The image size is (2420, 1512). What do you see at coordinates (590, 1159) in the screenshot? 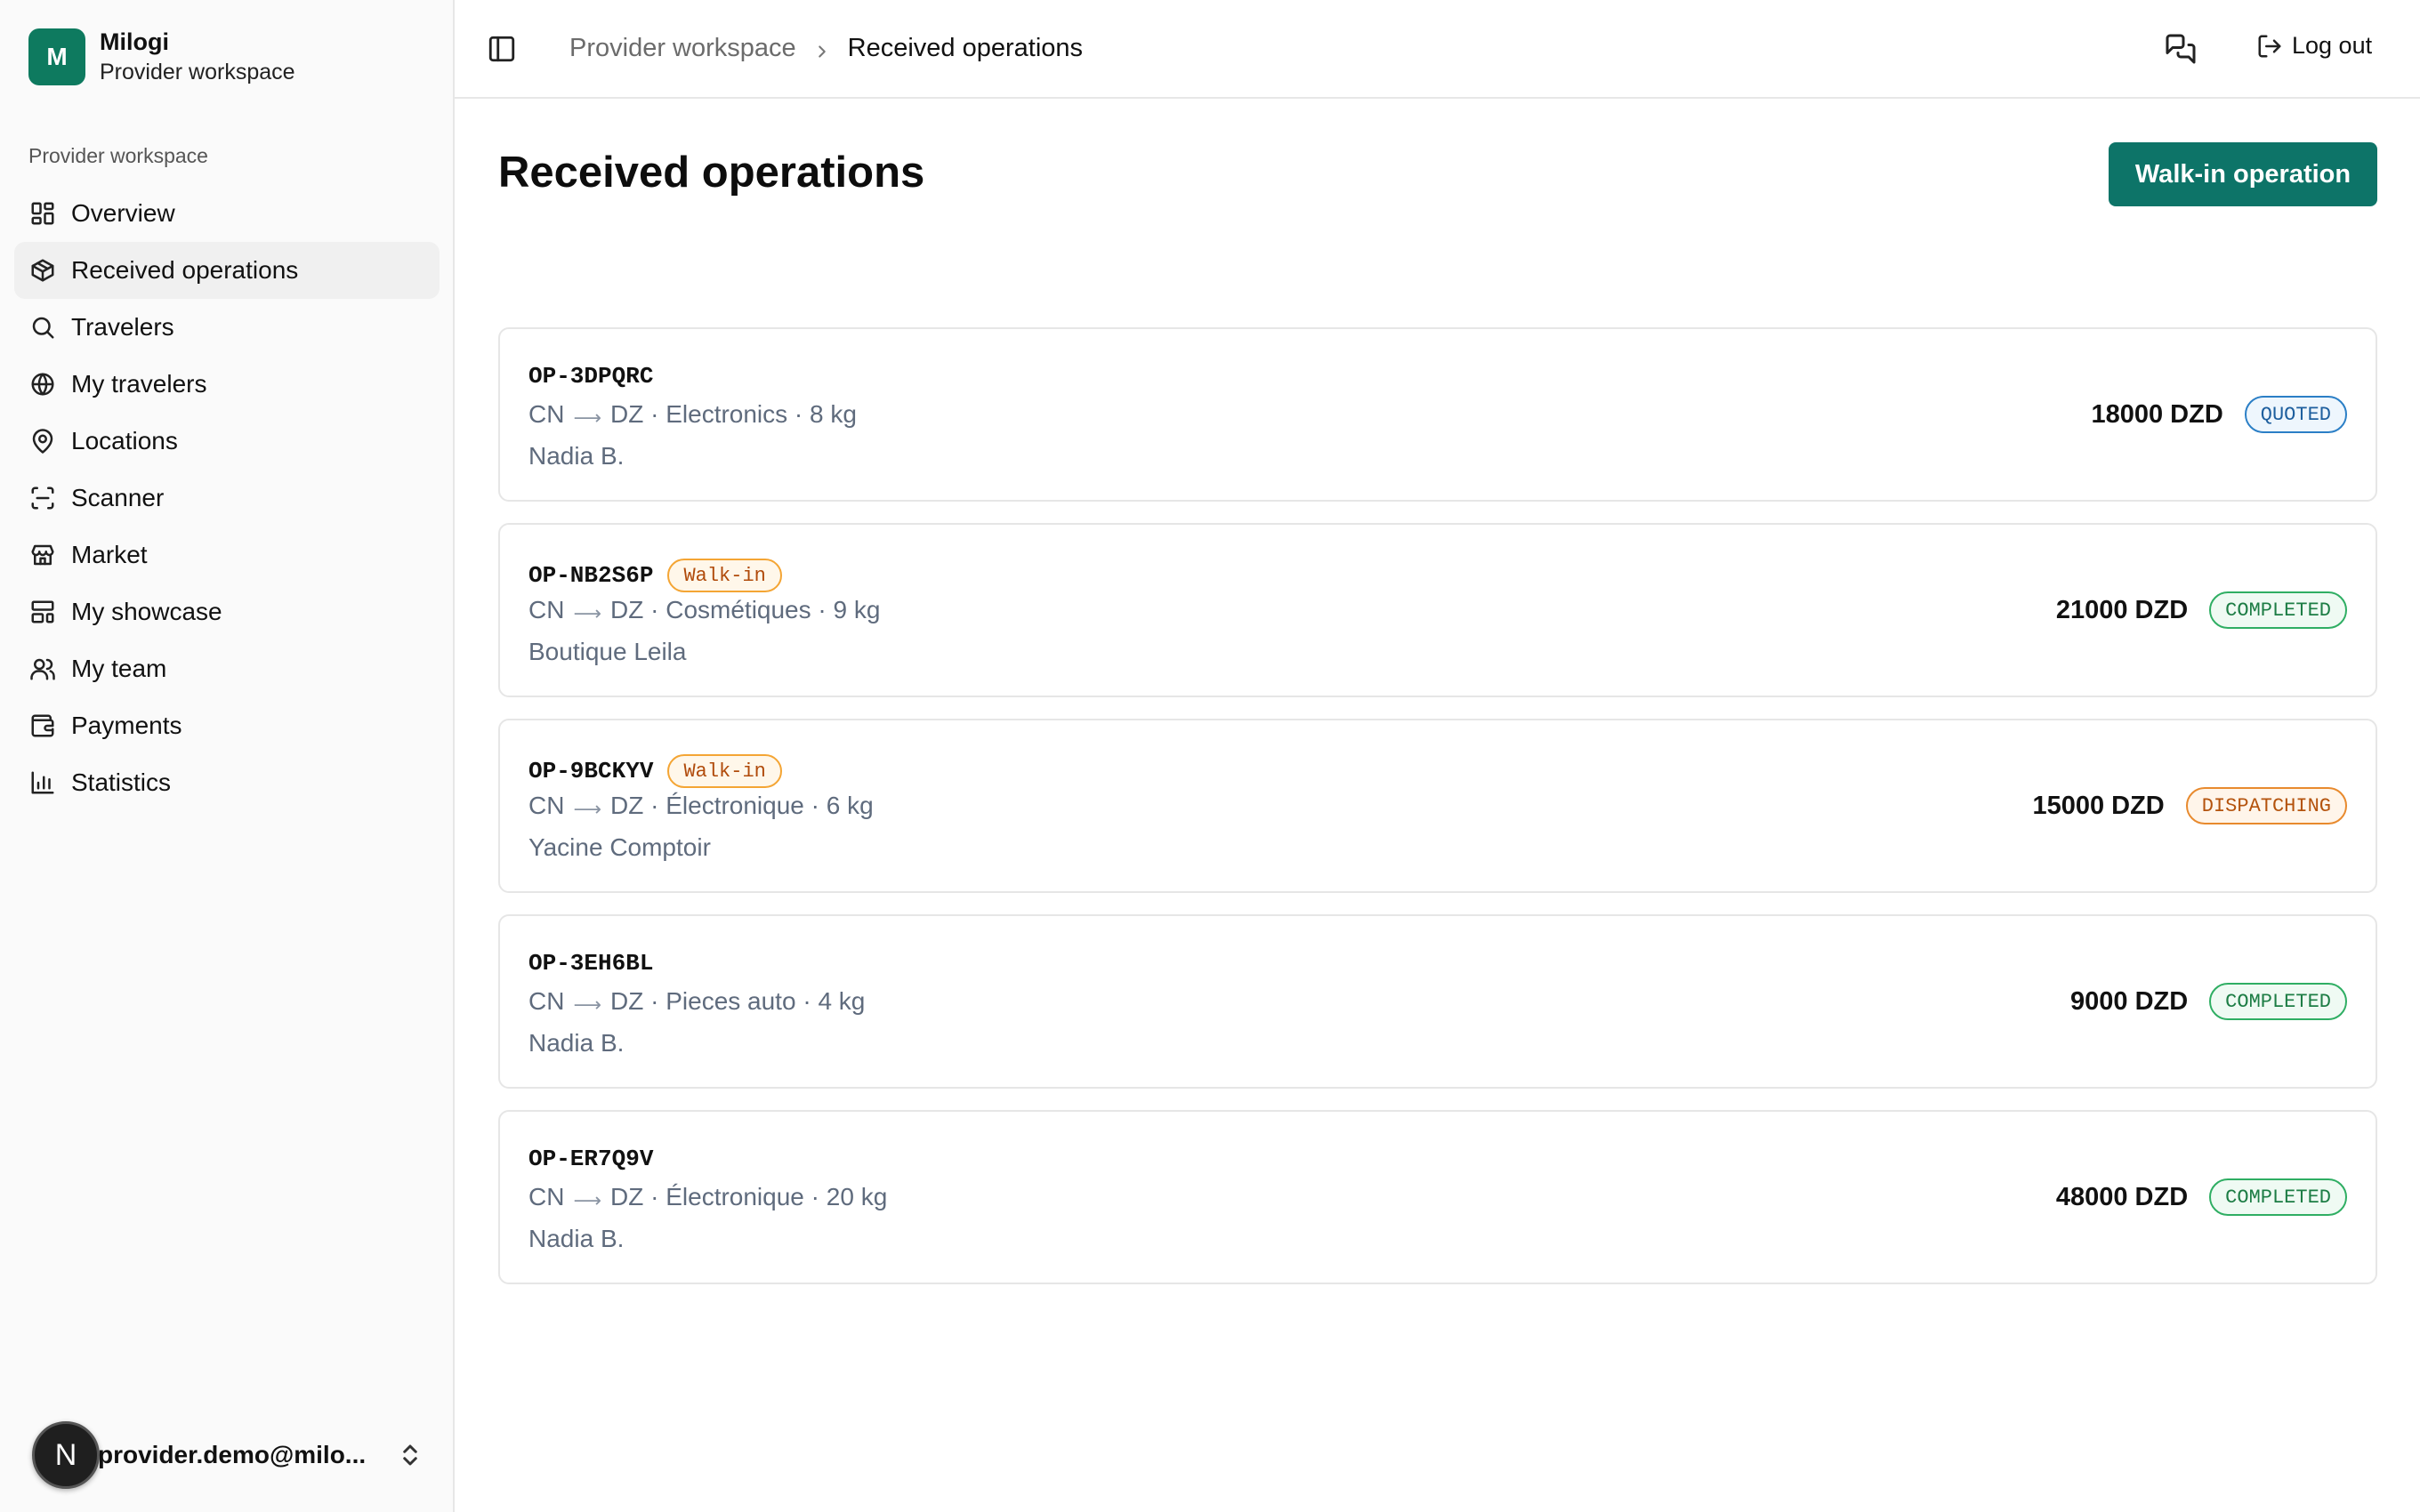
I see `operation-header: OP-ER7Q9V` at bounding box center [590, 1159].